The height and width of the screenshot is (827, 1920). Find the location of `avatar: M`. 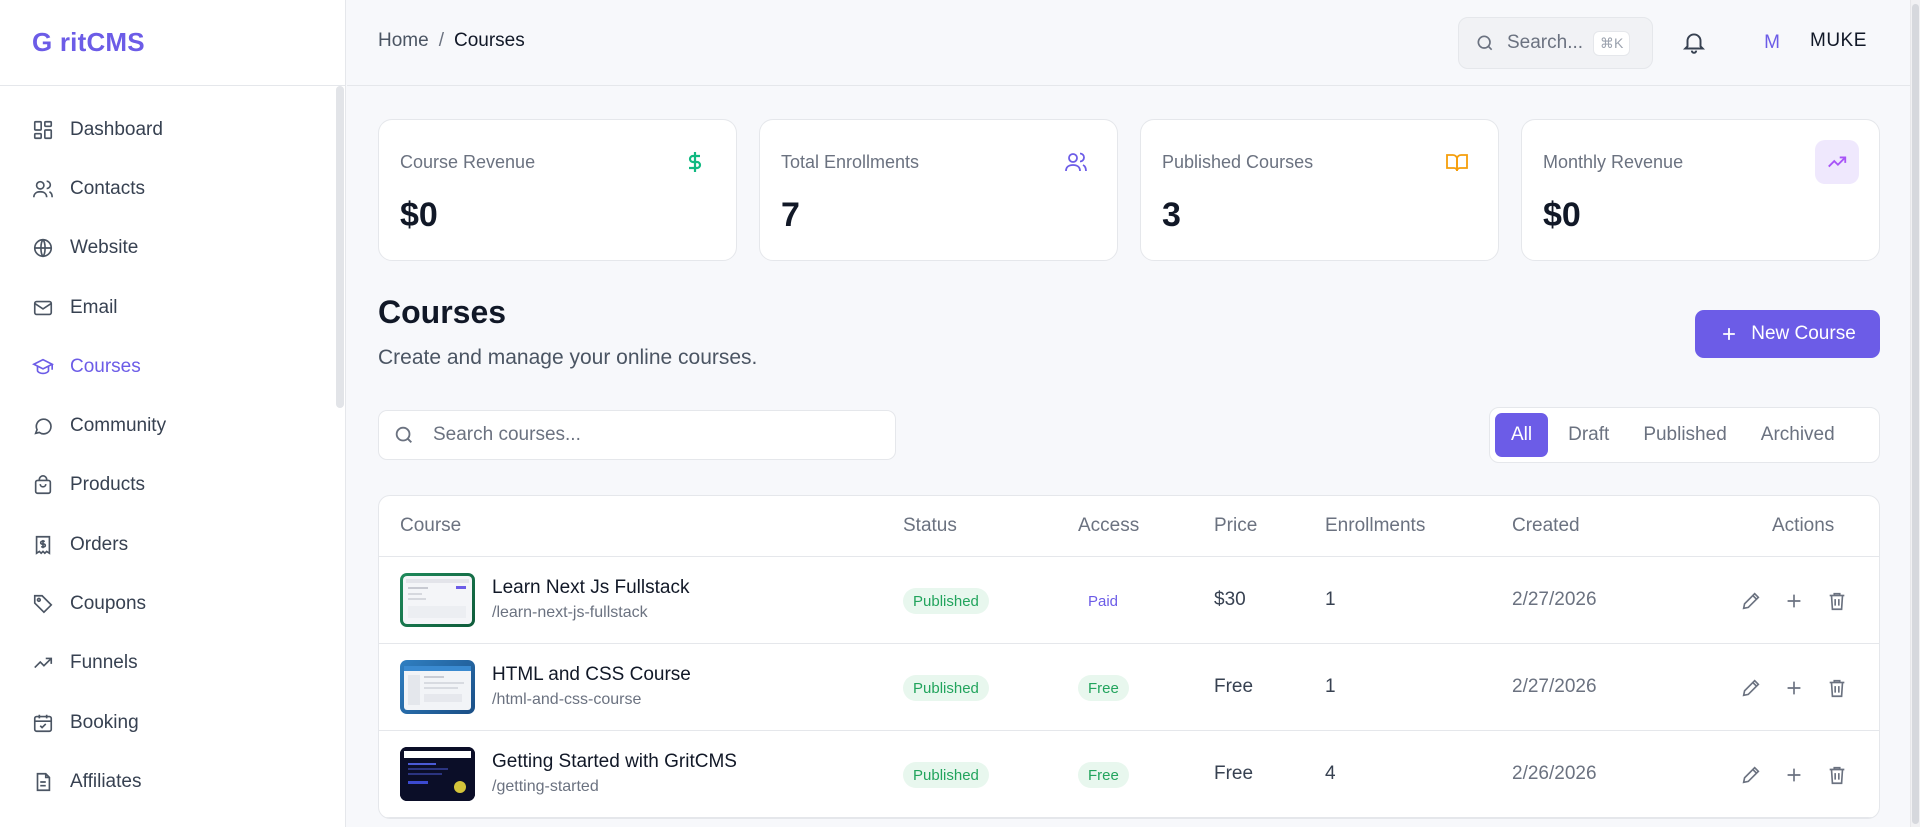

avatar: M is located at coordinates (1772, 43).